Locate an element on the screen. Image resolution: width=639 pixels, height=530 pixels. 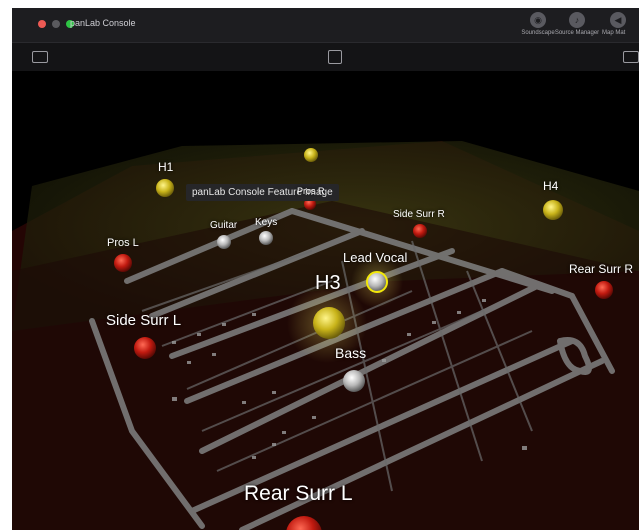
source-rear-surr-r is located at coordinates (604, 290).